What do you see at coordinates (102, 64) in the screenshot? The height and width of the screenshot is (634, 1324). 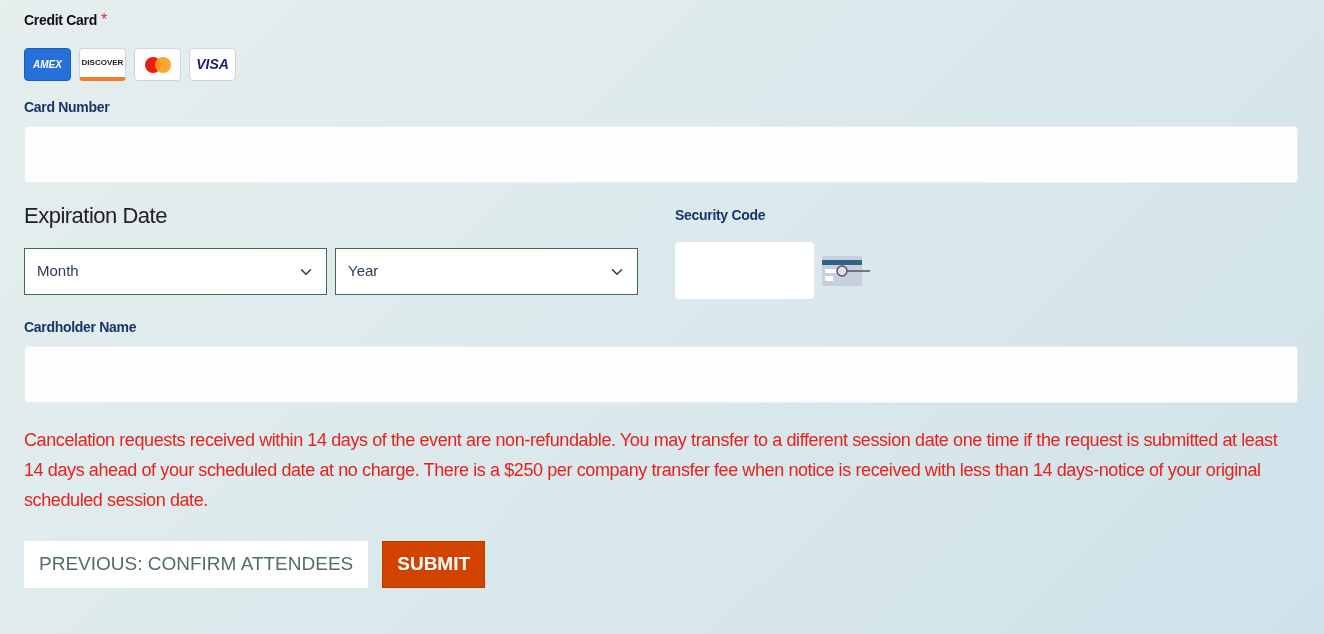 I see `card-logo: DISCOVER` at bounding box center [102, 64].